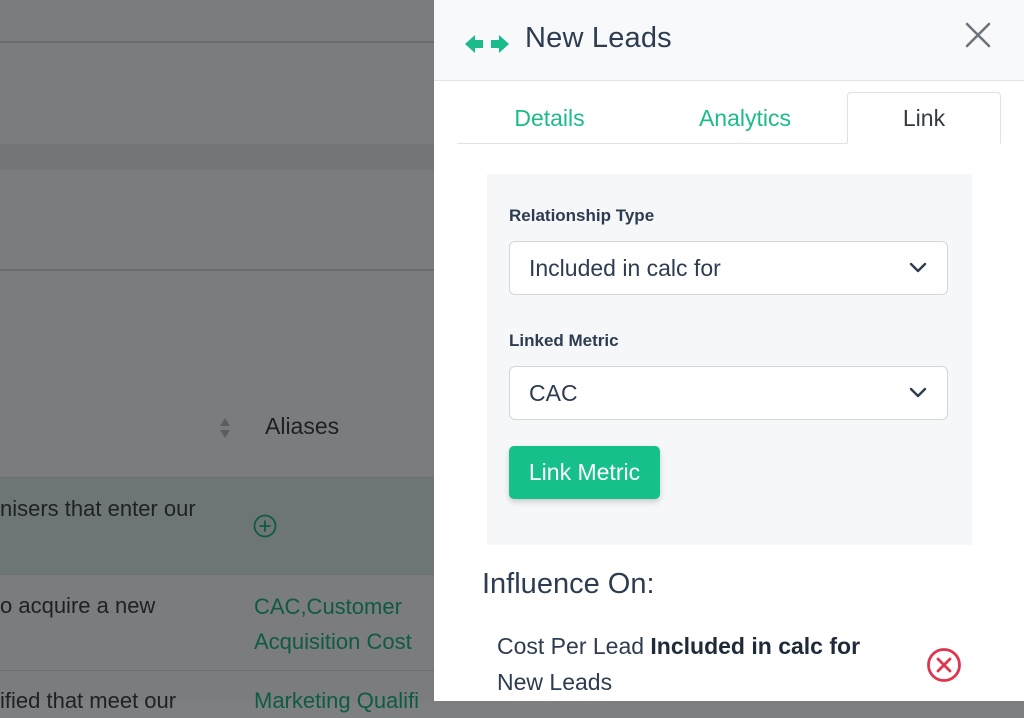 The height and width of the screenshot is (718, 1024). I want to click on sort-icon, so click(225, 428).